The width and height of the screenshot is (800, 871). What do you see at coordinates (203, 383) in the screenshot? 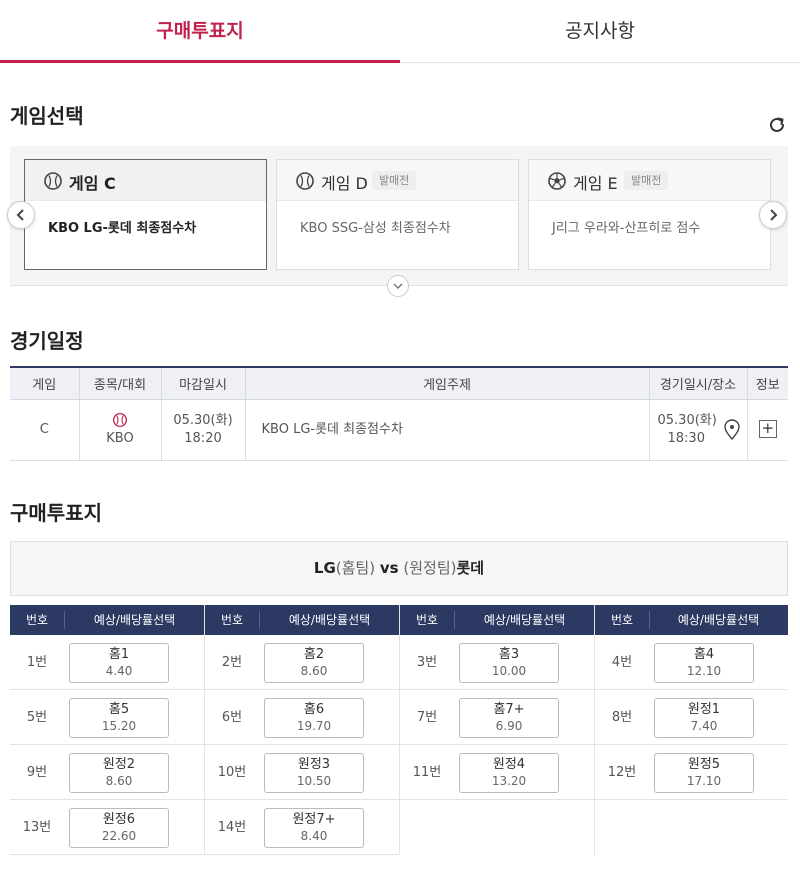
I see `col-header-deadline: 마감일시` at bounding box center [203, 383].